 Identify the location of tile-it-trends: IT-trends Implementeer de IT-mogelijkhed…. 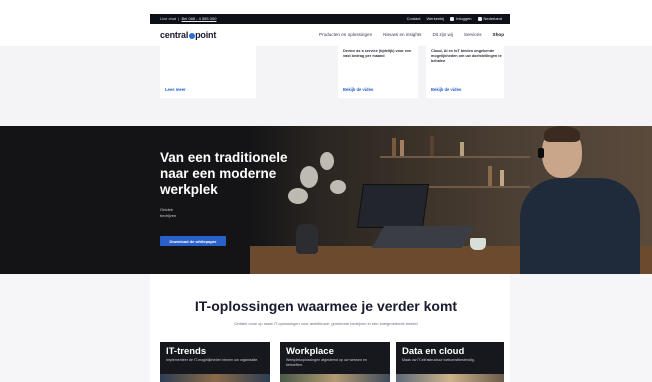
(215, 362).